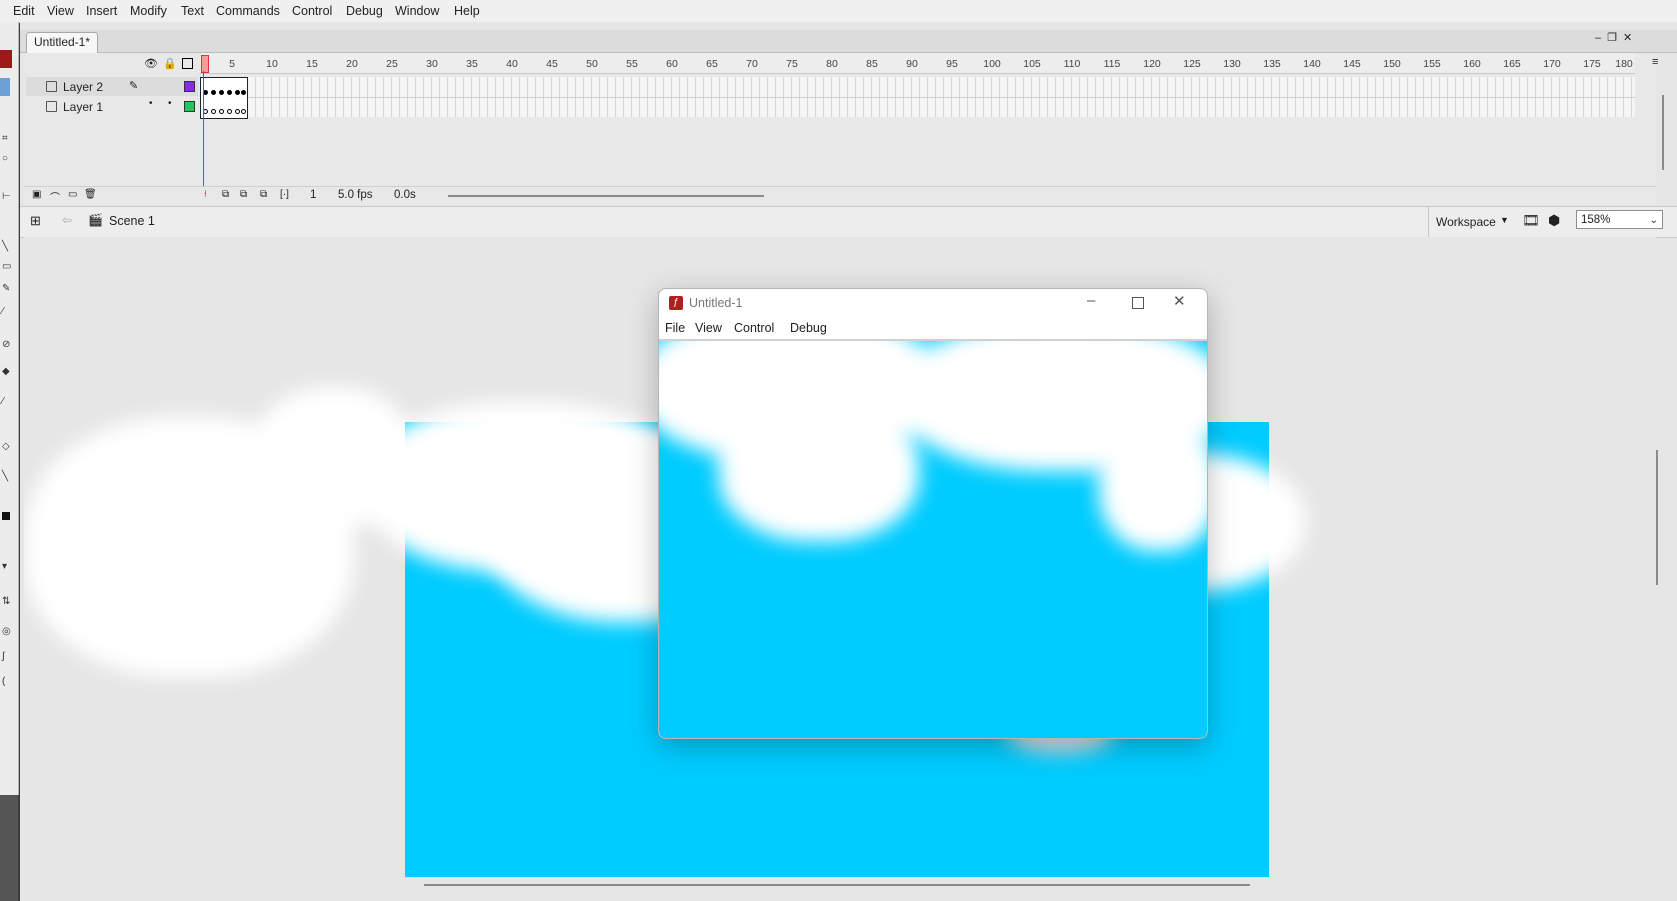 The width and height of the screenshot is (1677, 901). Describe the element at coordinates (243, 194) in the screenshot. I see `onion-outline-icon: ⧉` at that location.